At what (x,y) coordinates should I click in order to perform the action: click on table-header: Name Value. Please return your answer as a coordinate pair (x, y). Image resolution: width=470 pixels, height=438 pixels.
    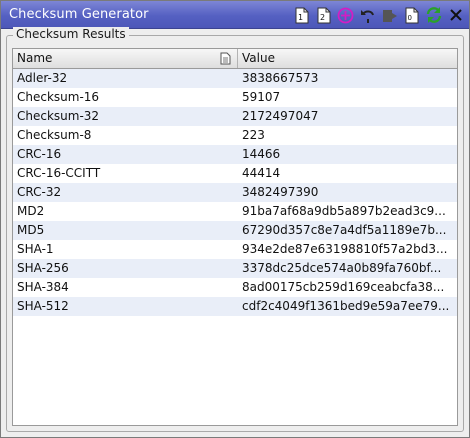
    Looking at the image, I should click on (235, 59).